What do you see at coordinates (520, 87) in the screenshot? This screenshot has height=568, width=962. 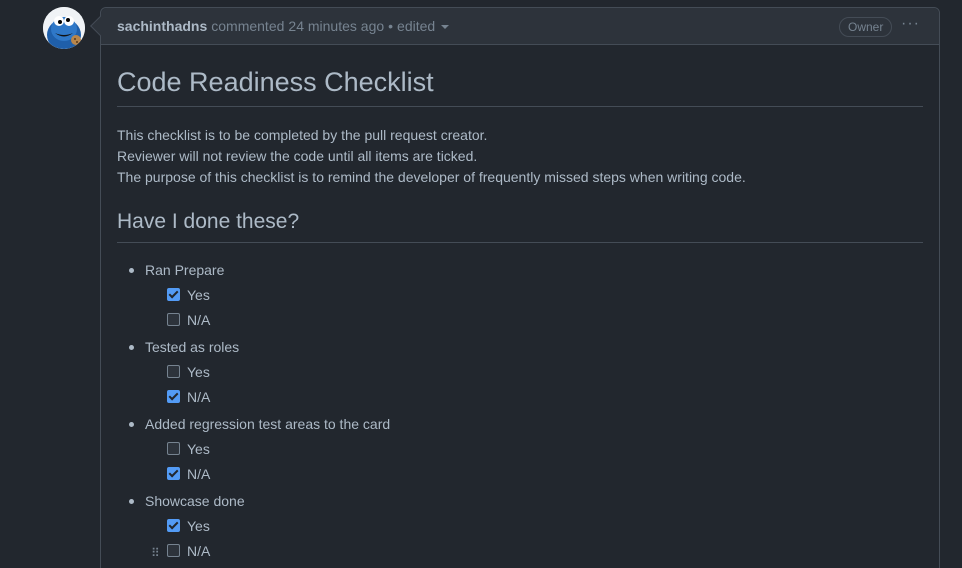 I see `page-title: Code Readiness Checklist` at bounding box center [520, 87].